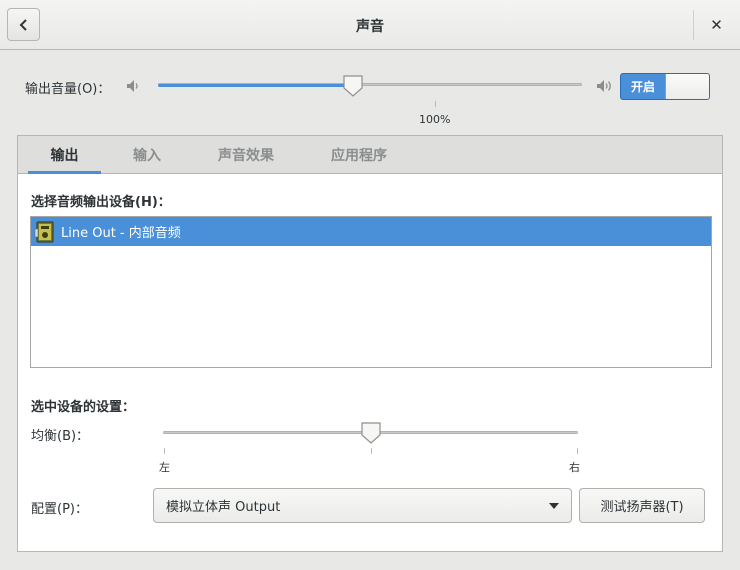 The width and height of the screenshot is (740, 570). I want to click on output-volume-slider-handle, so click(353, 86).